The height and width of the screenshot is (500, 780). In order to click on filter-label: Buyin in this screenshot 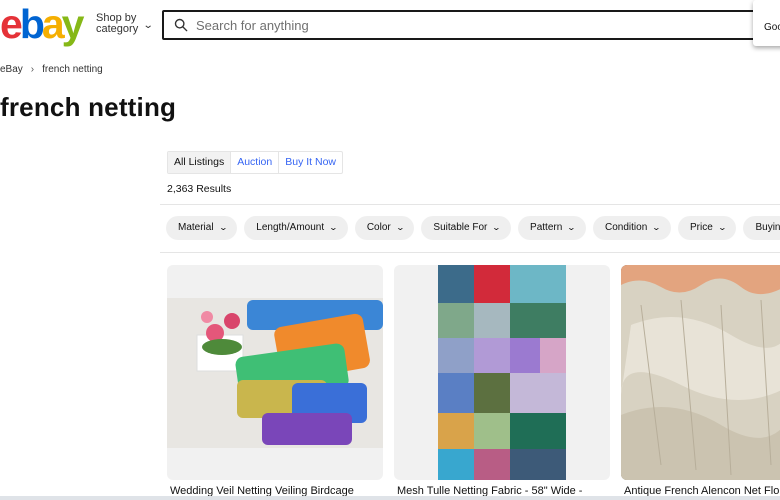, I will do `click(767, 227)`.